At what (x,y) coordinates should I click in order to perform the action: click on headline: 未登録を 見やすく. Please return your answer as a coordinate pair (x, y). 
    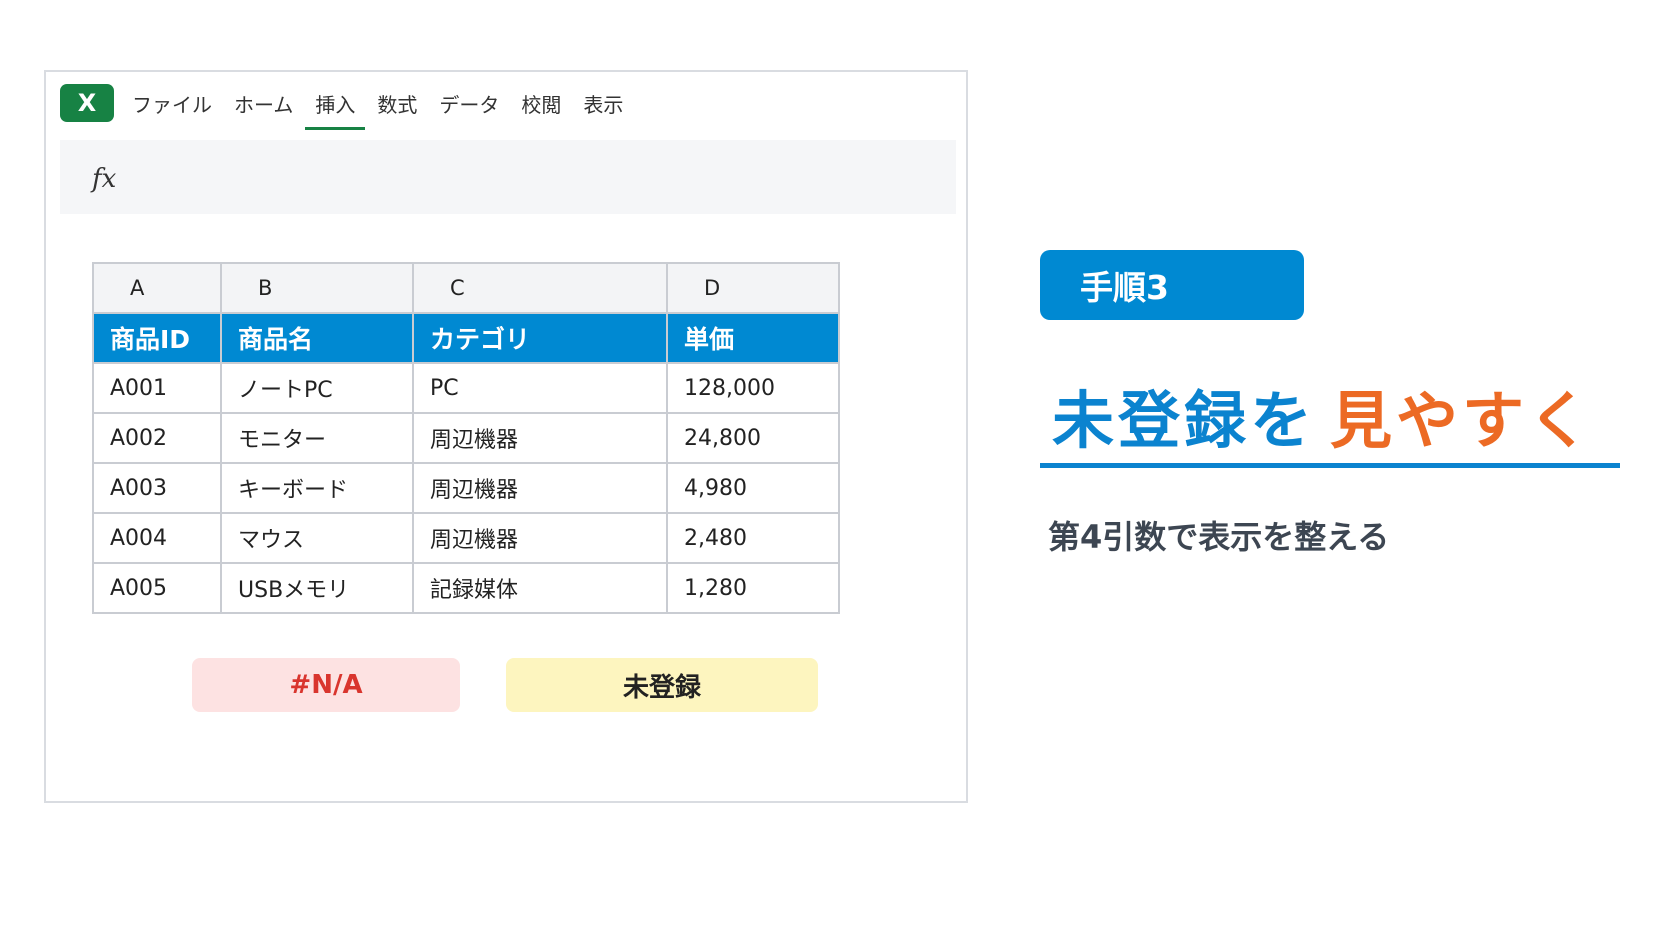
    Looking at the image, I should click on (1323, 415).